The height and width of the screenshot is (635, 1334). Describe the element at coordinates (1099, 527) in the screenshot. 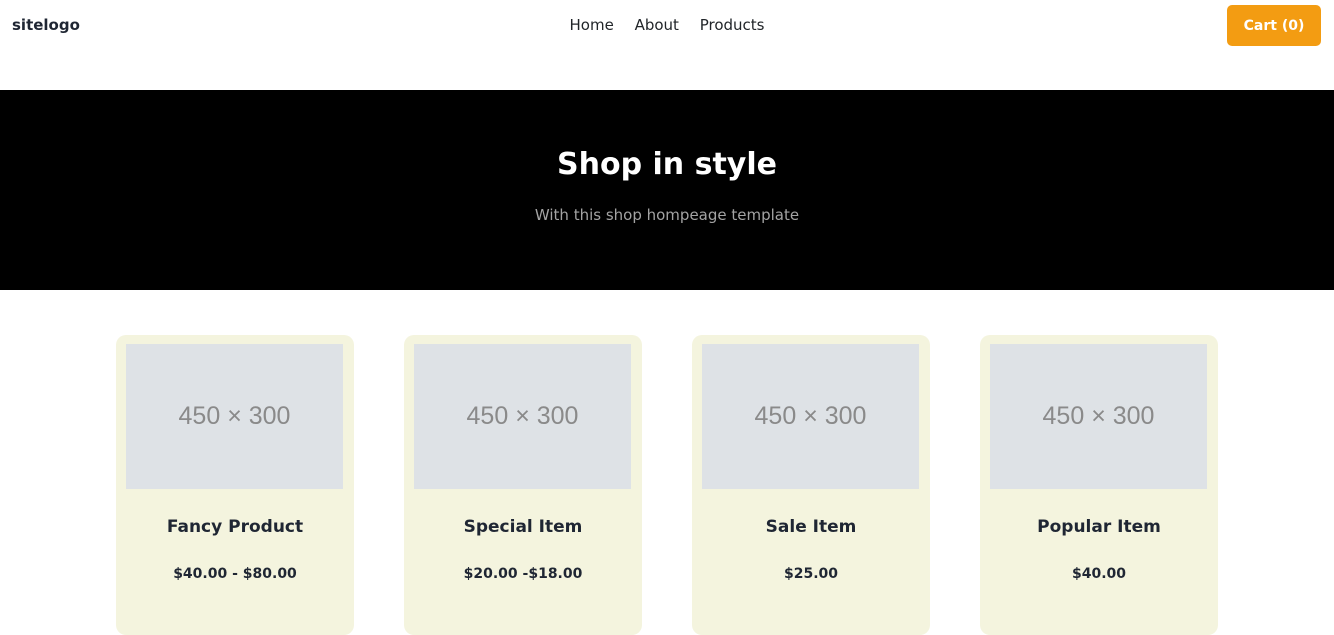

I see `product-name: Popular Item` at that location.